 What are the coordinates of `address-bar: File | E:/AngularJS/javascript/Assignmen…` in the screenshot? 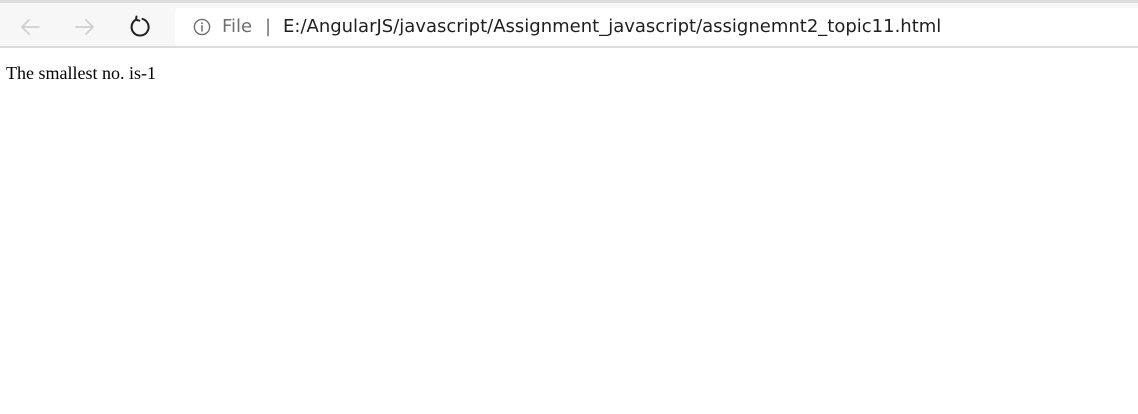 It's located at (656, 27).